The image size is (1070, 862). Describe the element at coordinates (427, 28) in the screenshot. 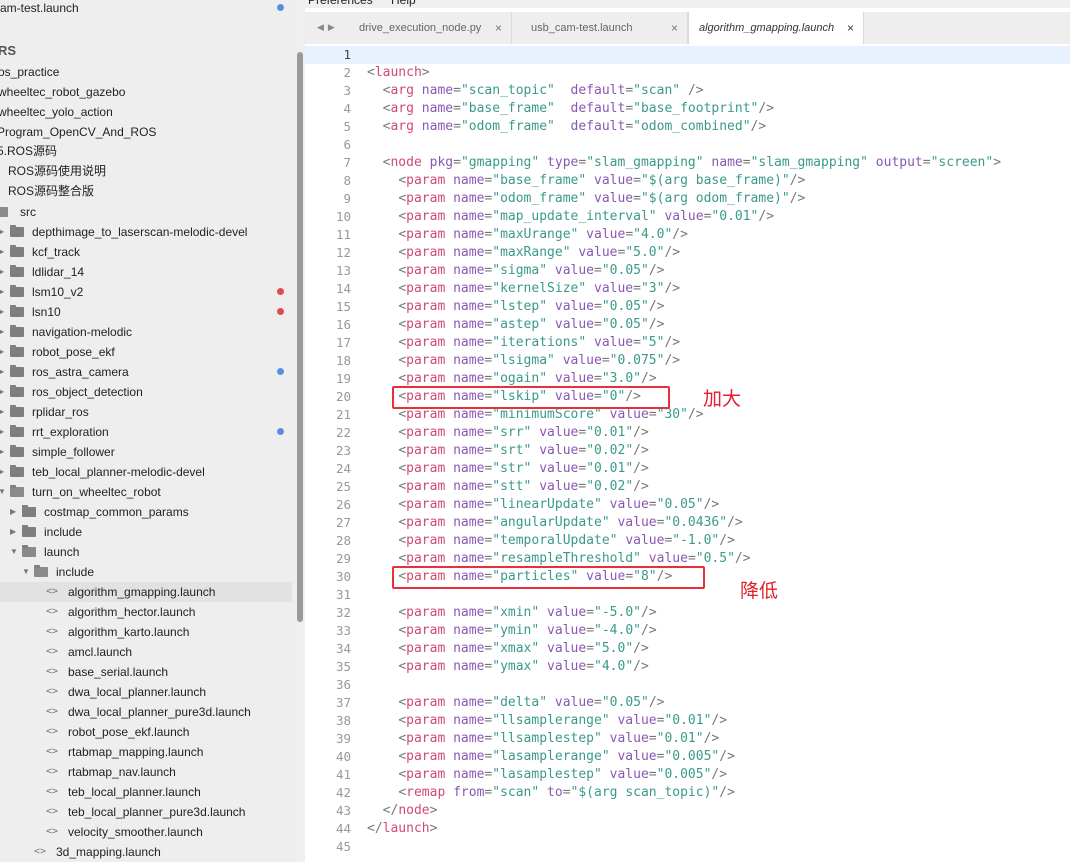

I see `tab-drive-execution-node-py: drive_execution_node.py ×` at that location.